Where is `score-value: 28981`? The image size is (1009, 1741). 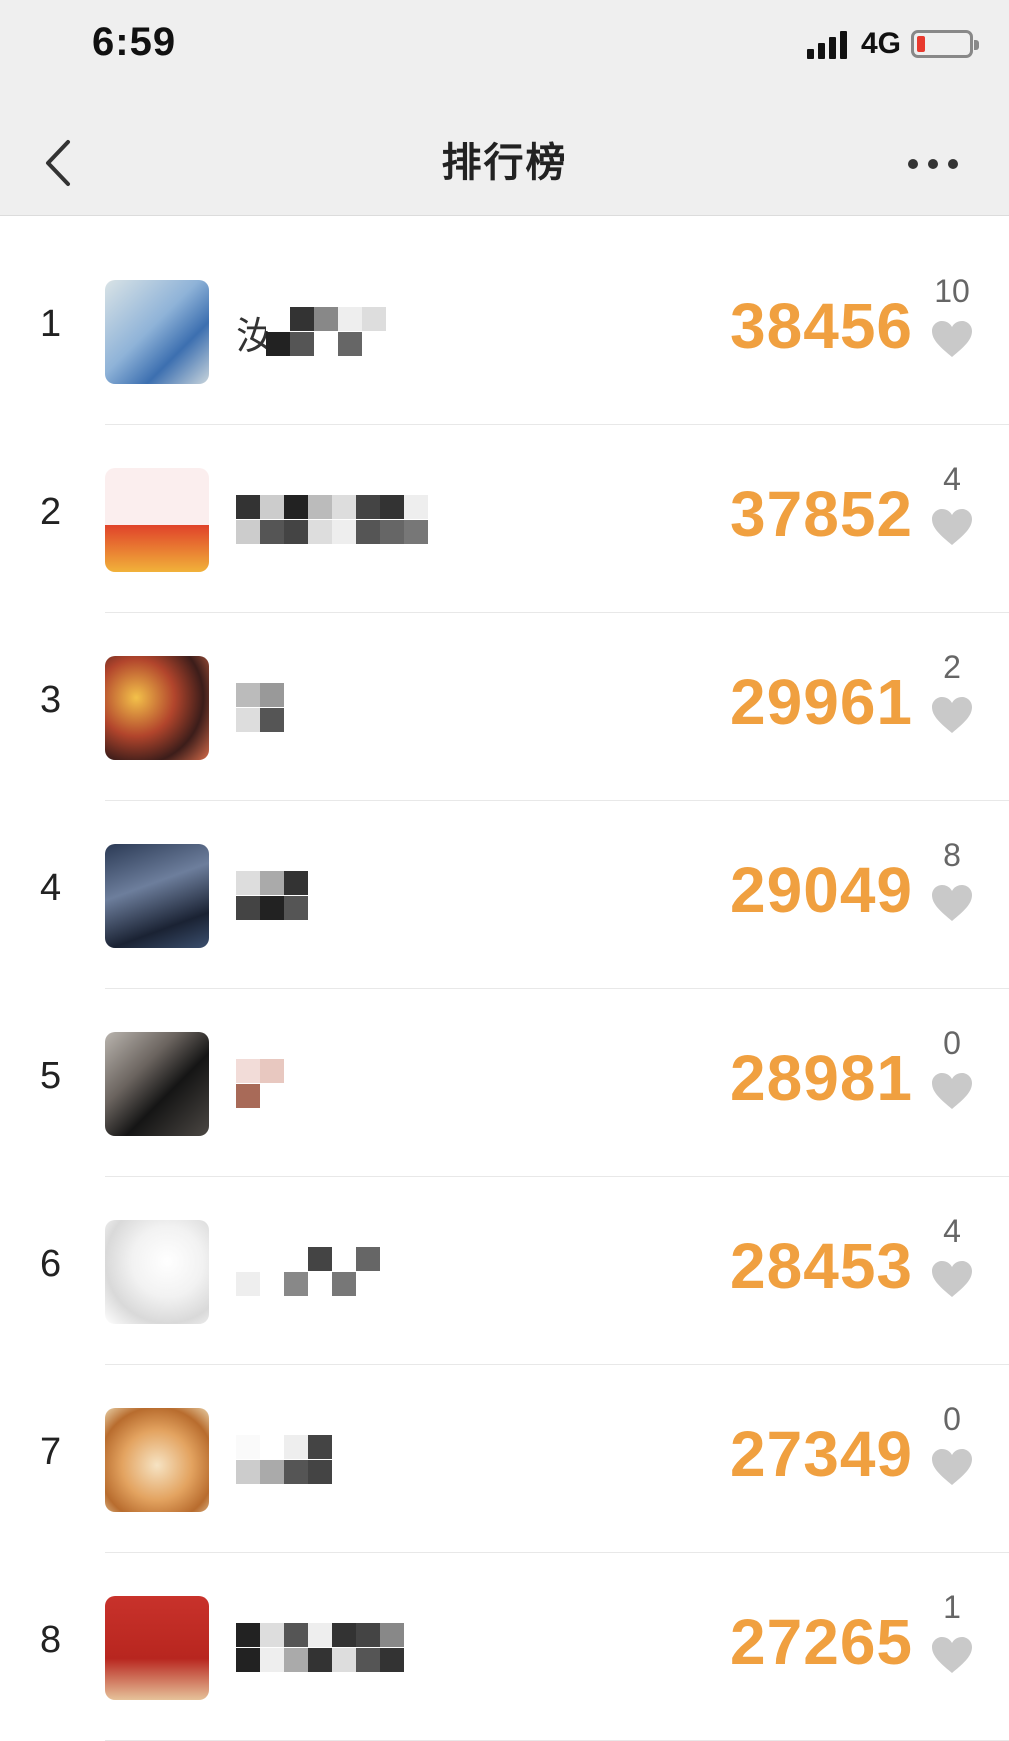
score-value: 28981 is located at coordinates (821, 1078).